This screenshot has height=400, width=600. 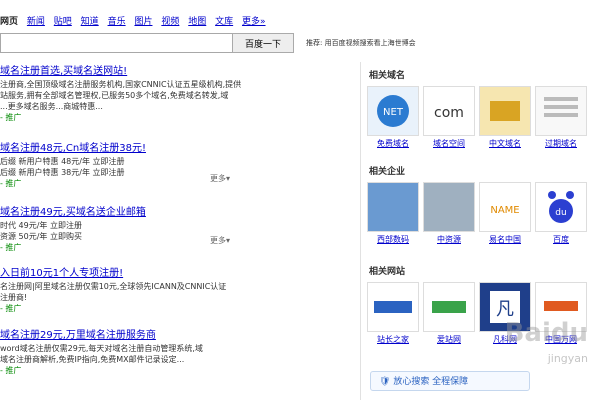 What do you see at coordinates (9, 22) in the screenshot?
I see `nav-web: 网页` at bounding box center [9, 22].